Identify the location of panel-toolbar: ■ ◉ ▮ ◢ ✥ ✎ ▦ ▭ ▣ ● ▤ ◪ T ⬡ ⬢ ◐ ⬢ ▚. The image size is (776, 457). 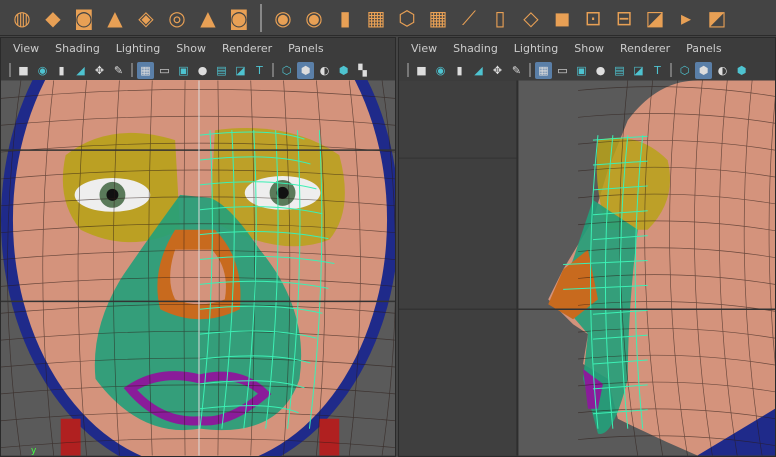
(198, 70).